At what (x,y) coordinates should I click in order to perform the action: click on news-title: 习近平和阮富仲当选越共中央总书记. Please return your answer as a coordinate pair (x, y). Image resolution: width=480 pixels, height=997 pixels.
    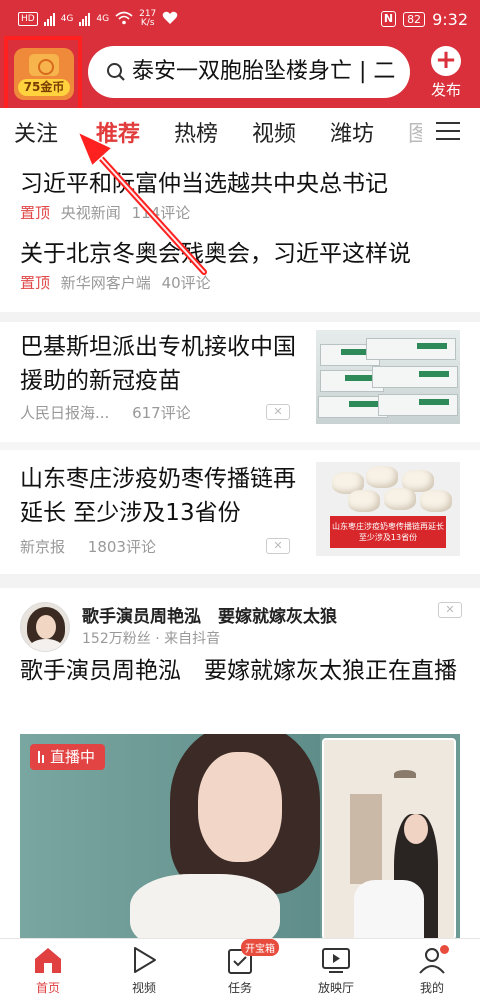
    Looking at the image, I should click on (204, 184).